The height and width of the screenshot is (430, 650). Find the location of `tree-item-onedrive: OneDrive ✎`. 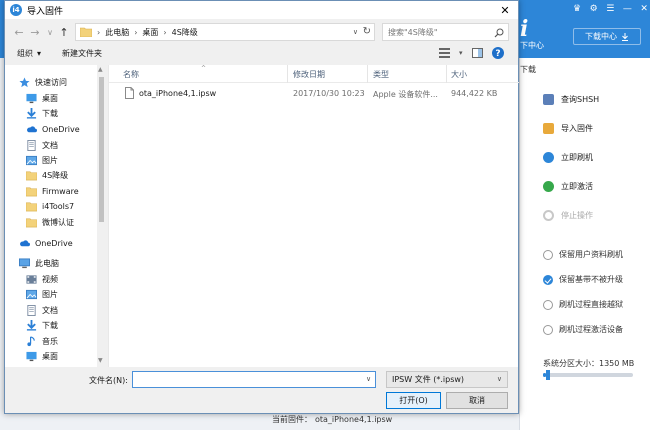

tree-item-onedrive: OneDrive ✎ is located at coordinates (66, 129).